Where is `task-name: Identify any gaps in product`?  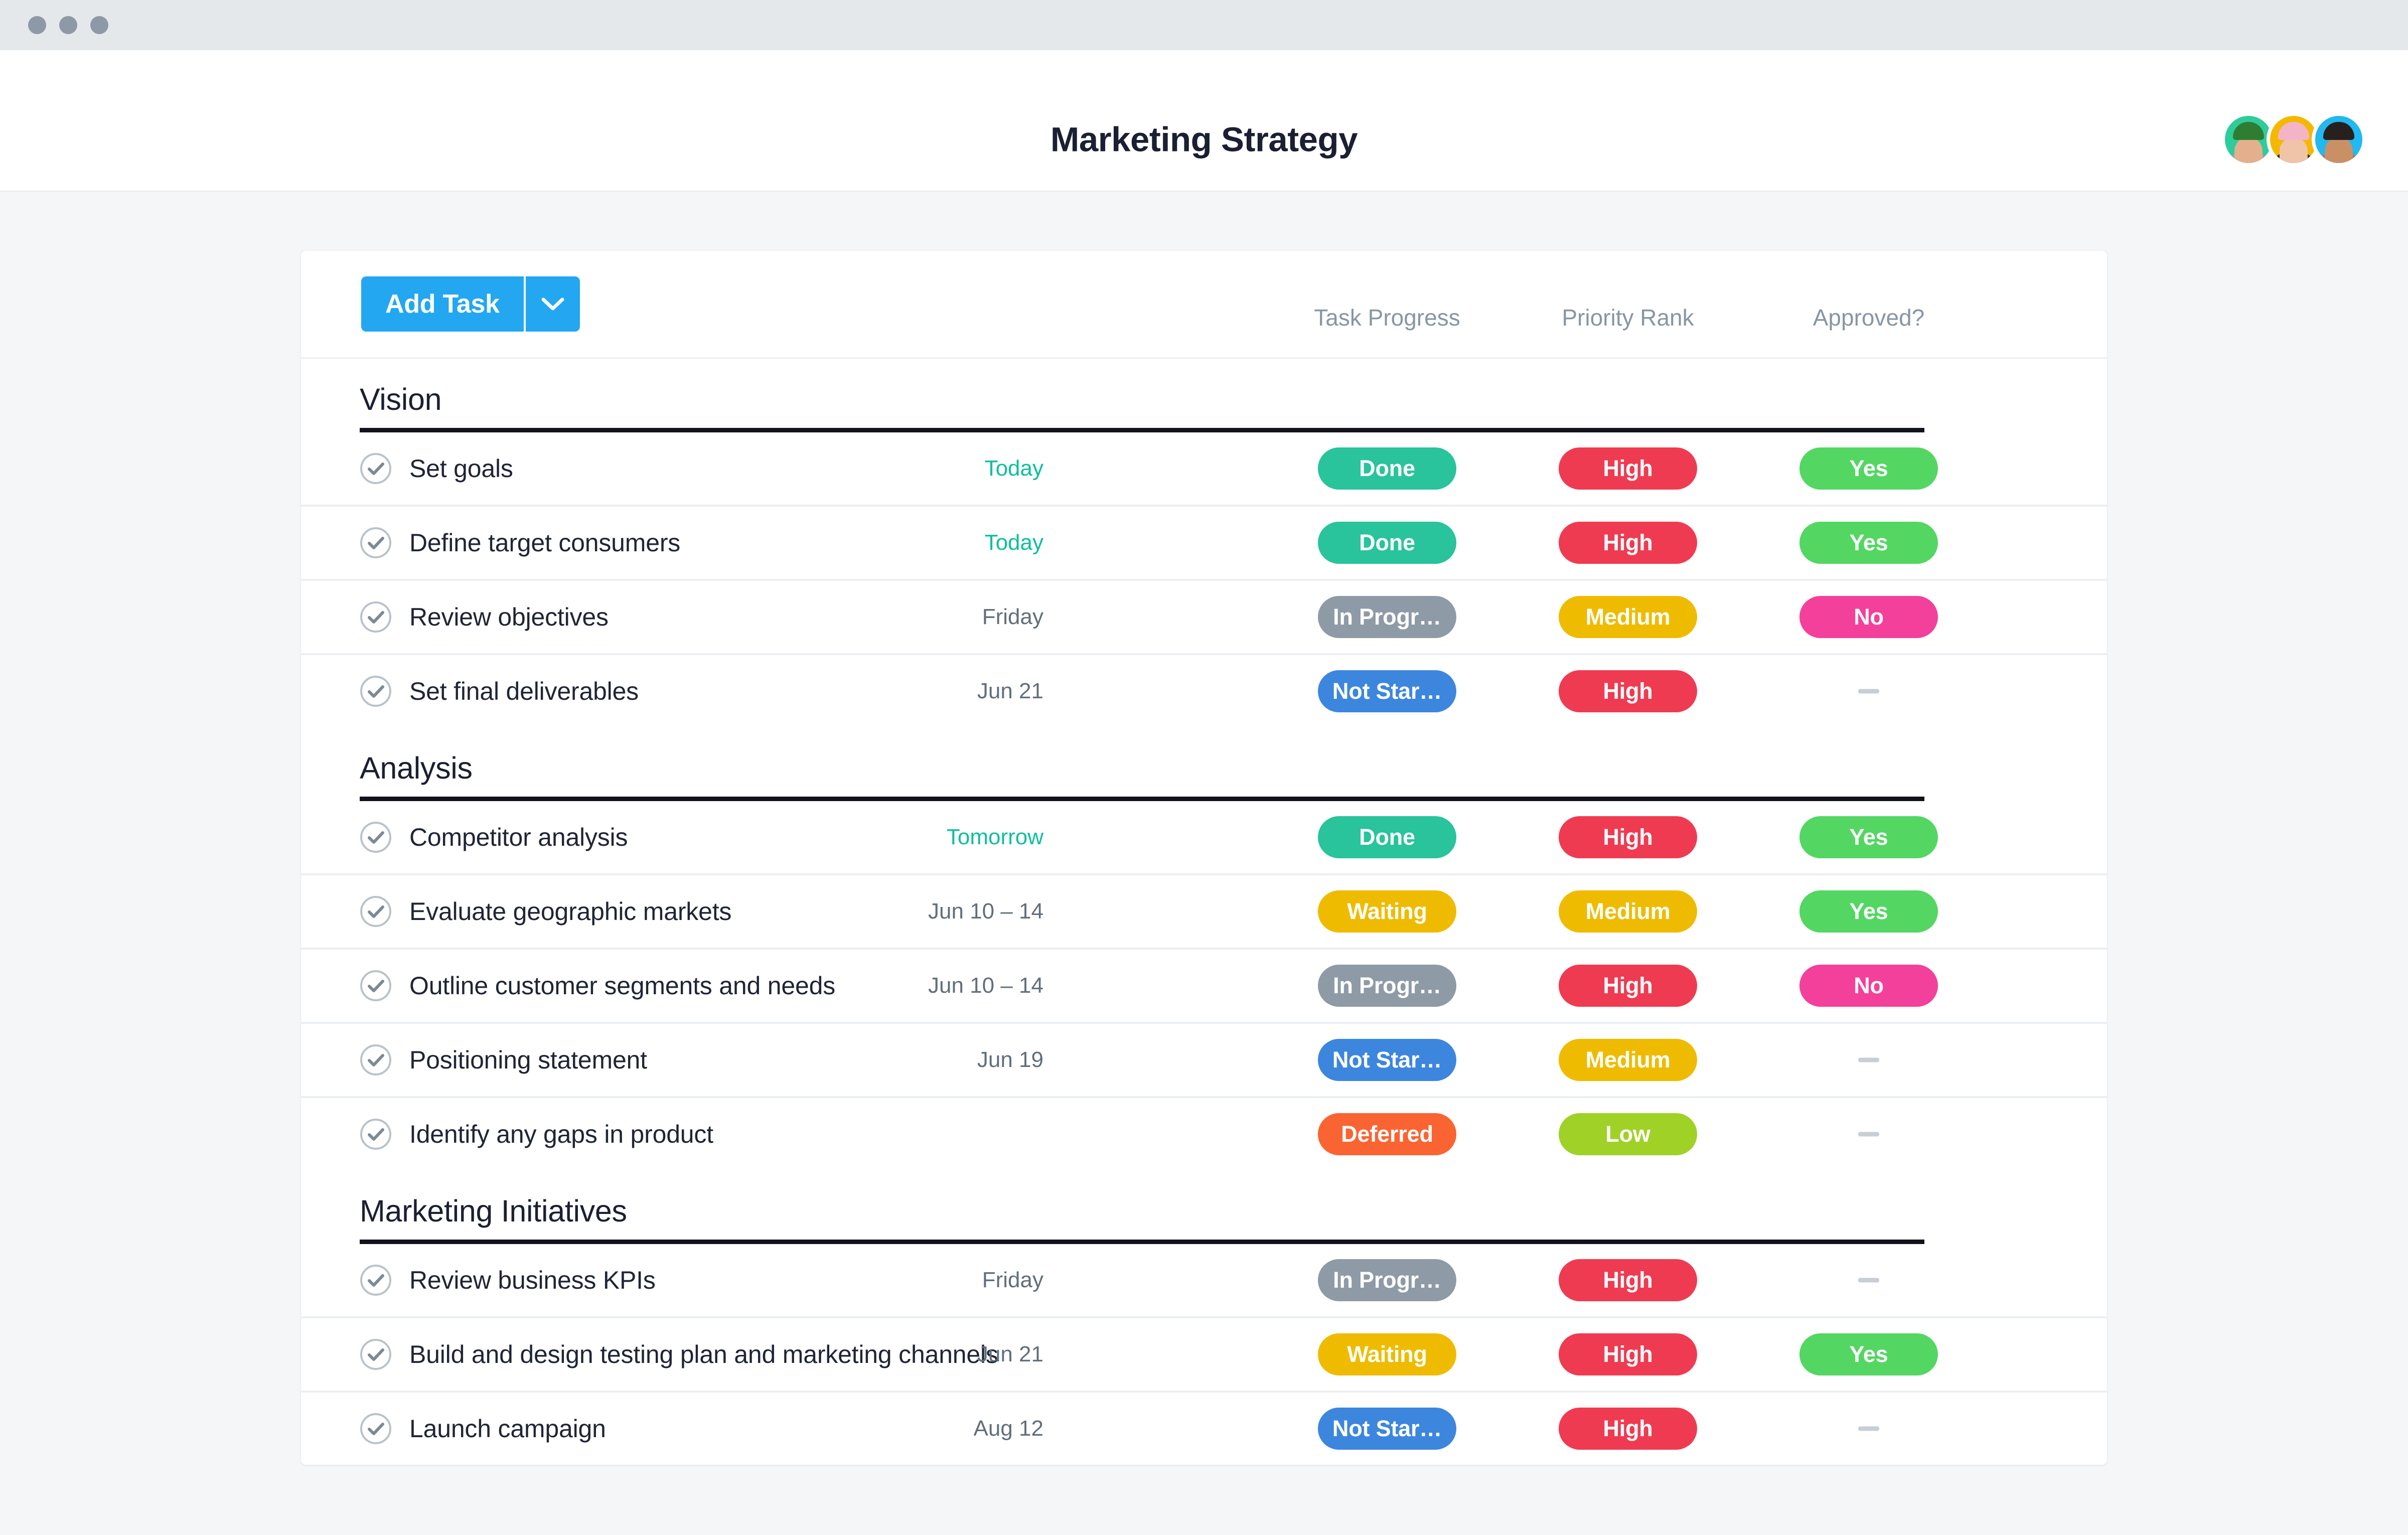 task-name: Identify any gaps in product is located at coordinates (561, 1134).